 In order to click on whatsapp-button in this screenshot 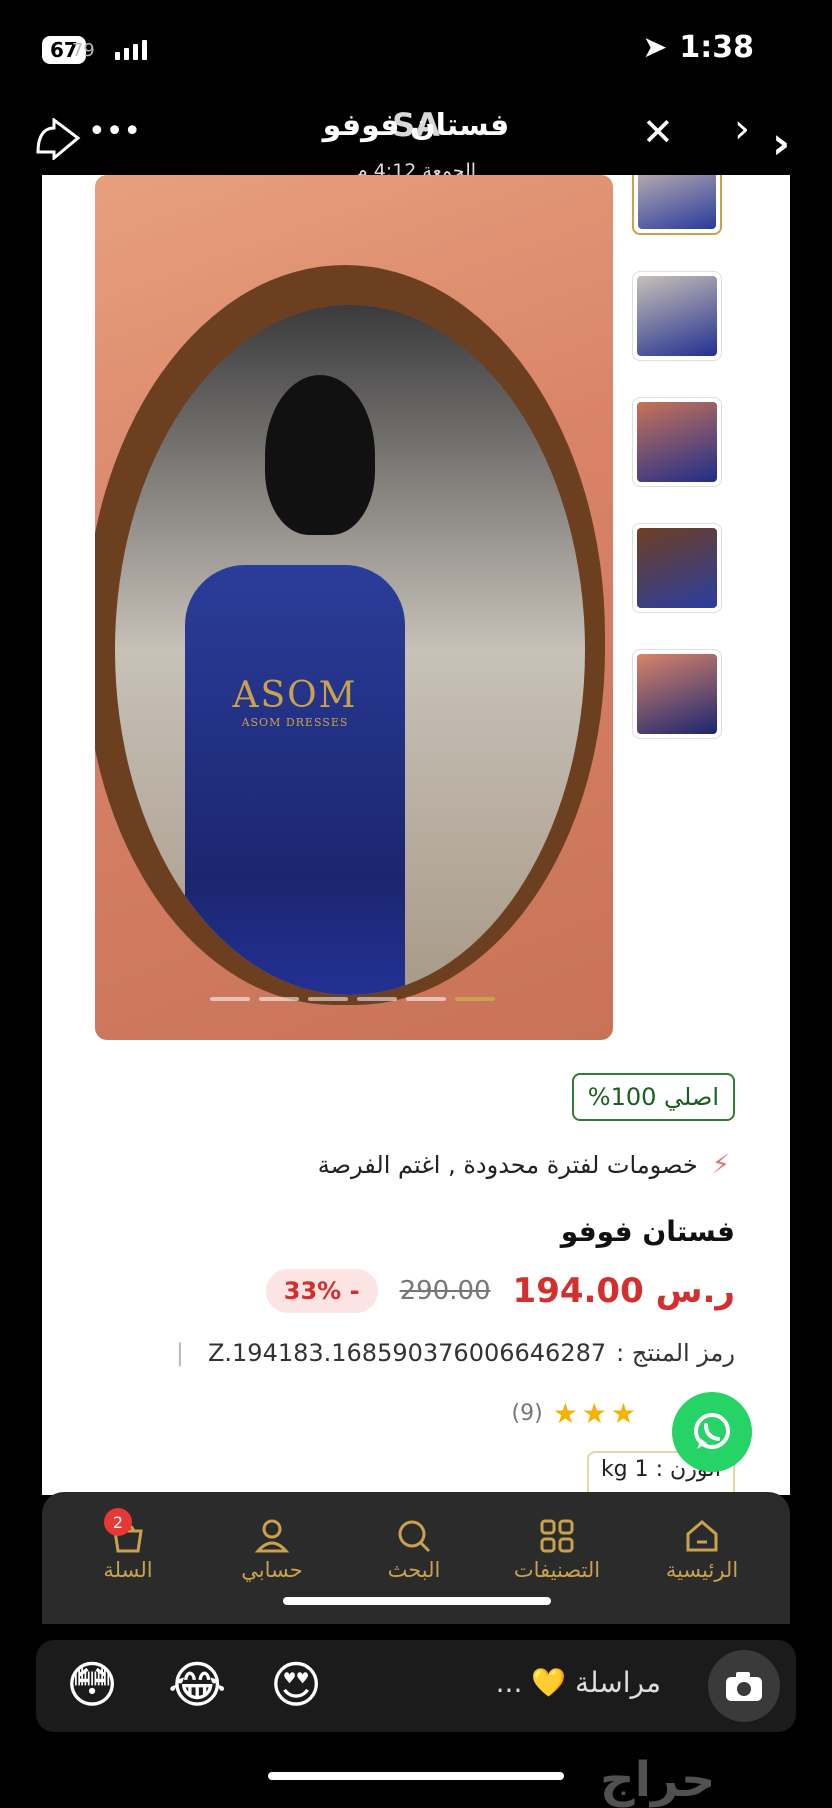, I will do `click(712, 1432)`.